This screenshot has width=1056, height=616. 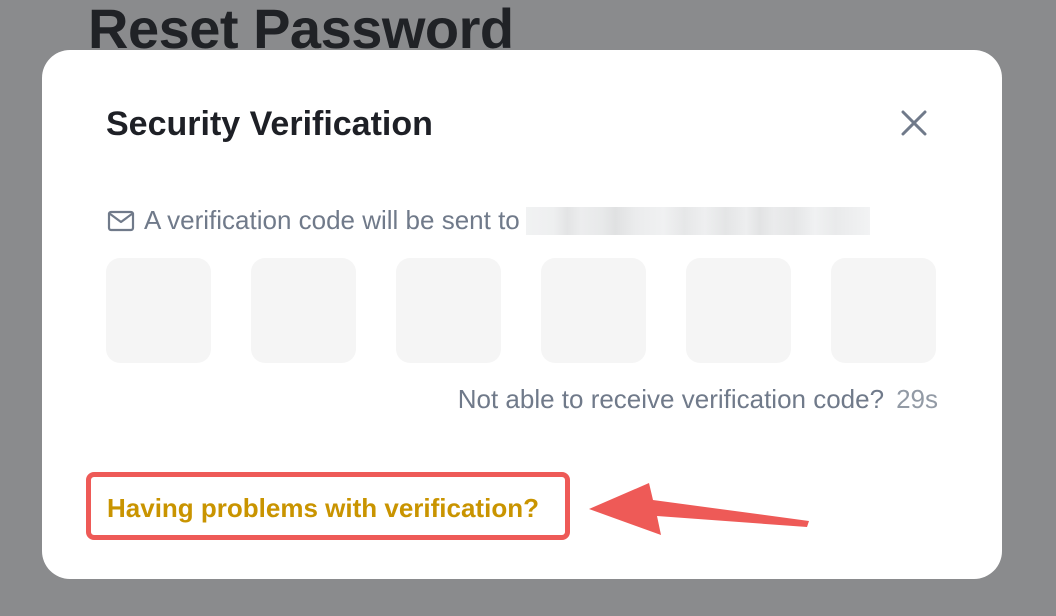 I want to click on resend-prompt-link: Not able to receive verification code?, so click(x=671, y=399).